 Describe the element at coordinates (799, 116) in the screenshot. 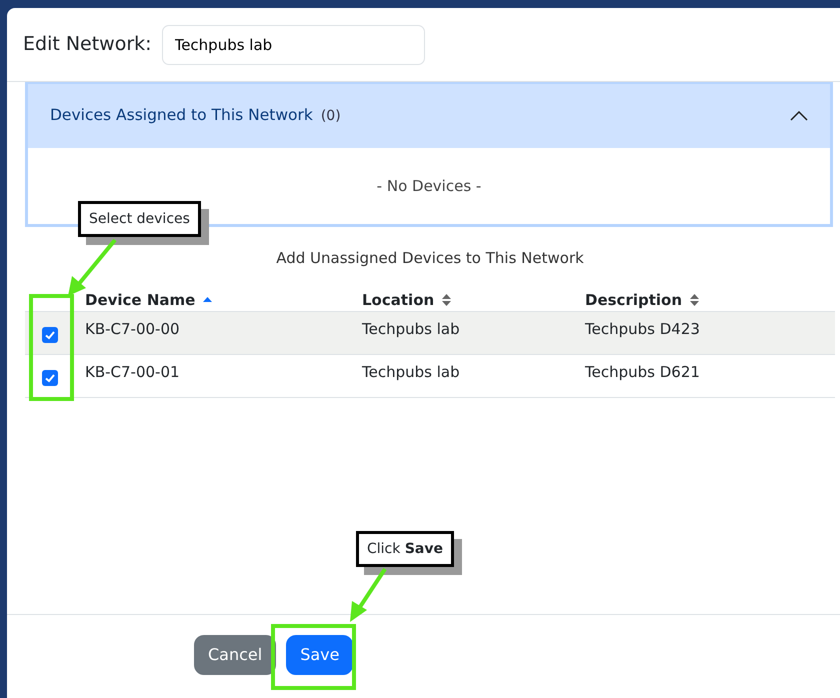

I see `collapse-chevron-icon` at that location.